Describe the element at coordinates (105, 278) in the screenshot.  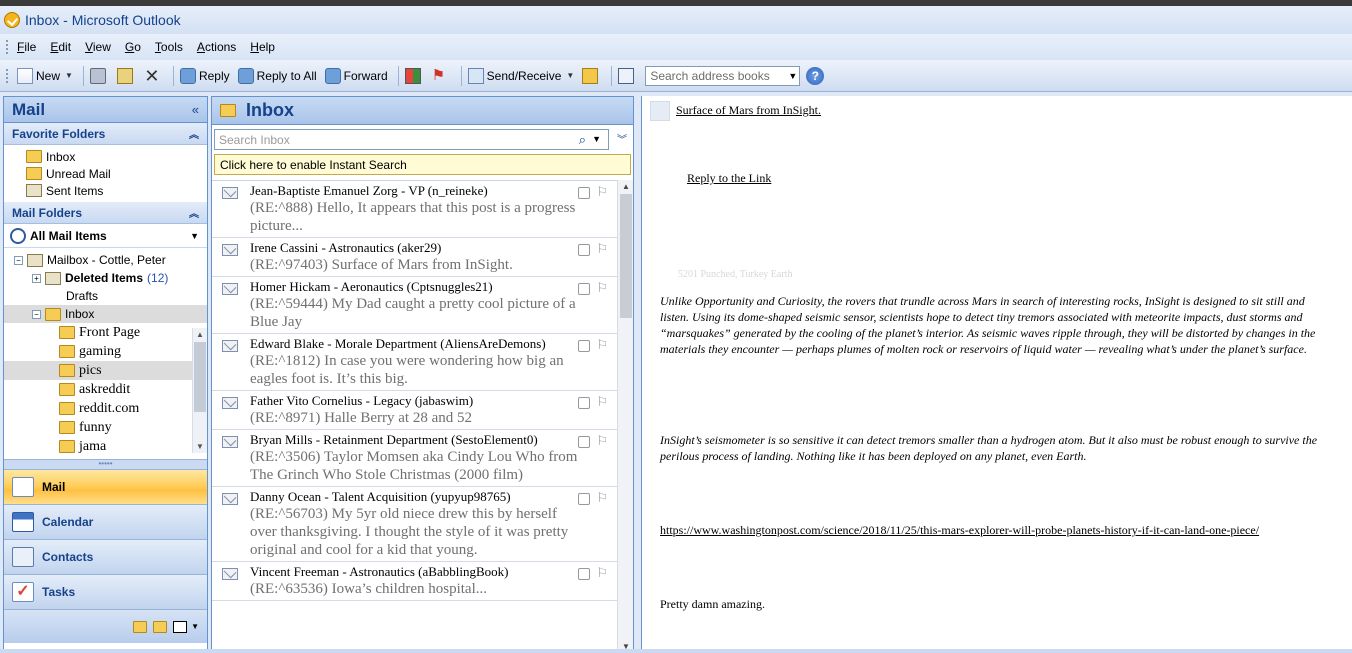
I see `tree-deleted-items: + Deleted Items (12)` at that location.